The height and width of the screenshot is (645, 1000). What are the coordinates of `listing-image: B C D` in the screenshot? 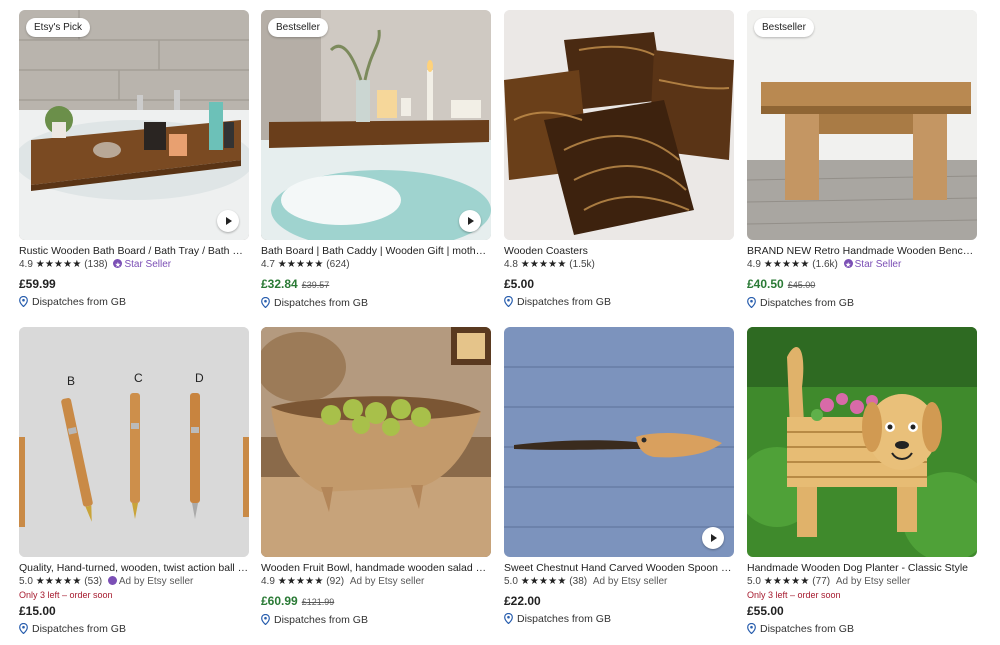 It's located at (134, 442).